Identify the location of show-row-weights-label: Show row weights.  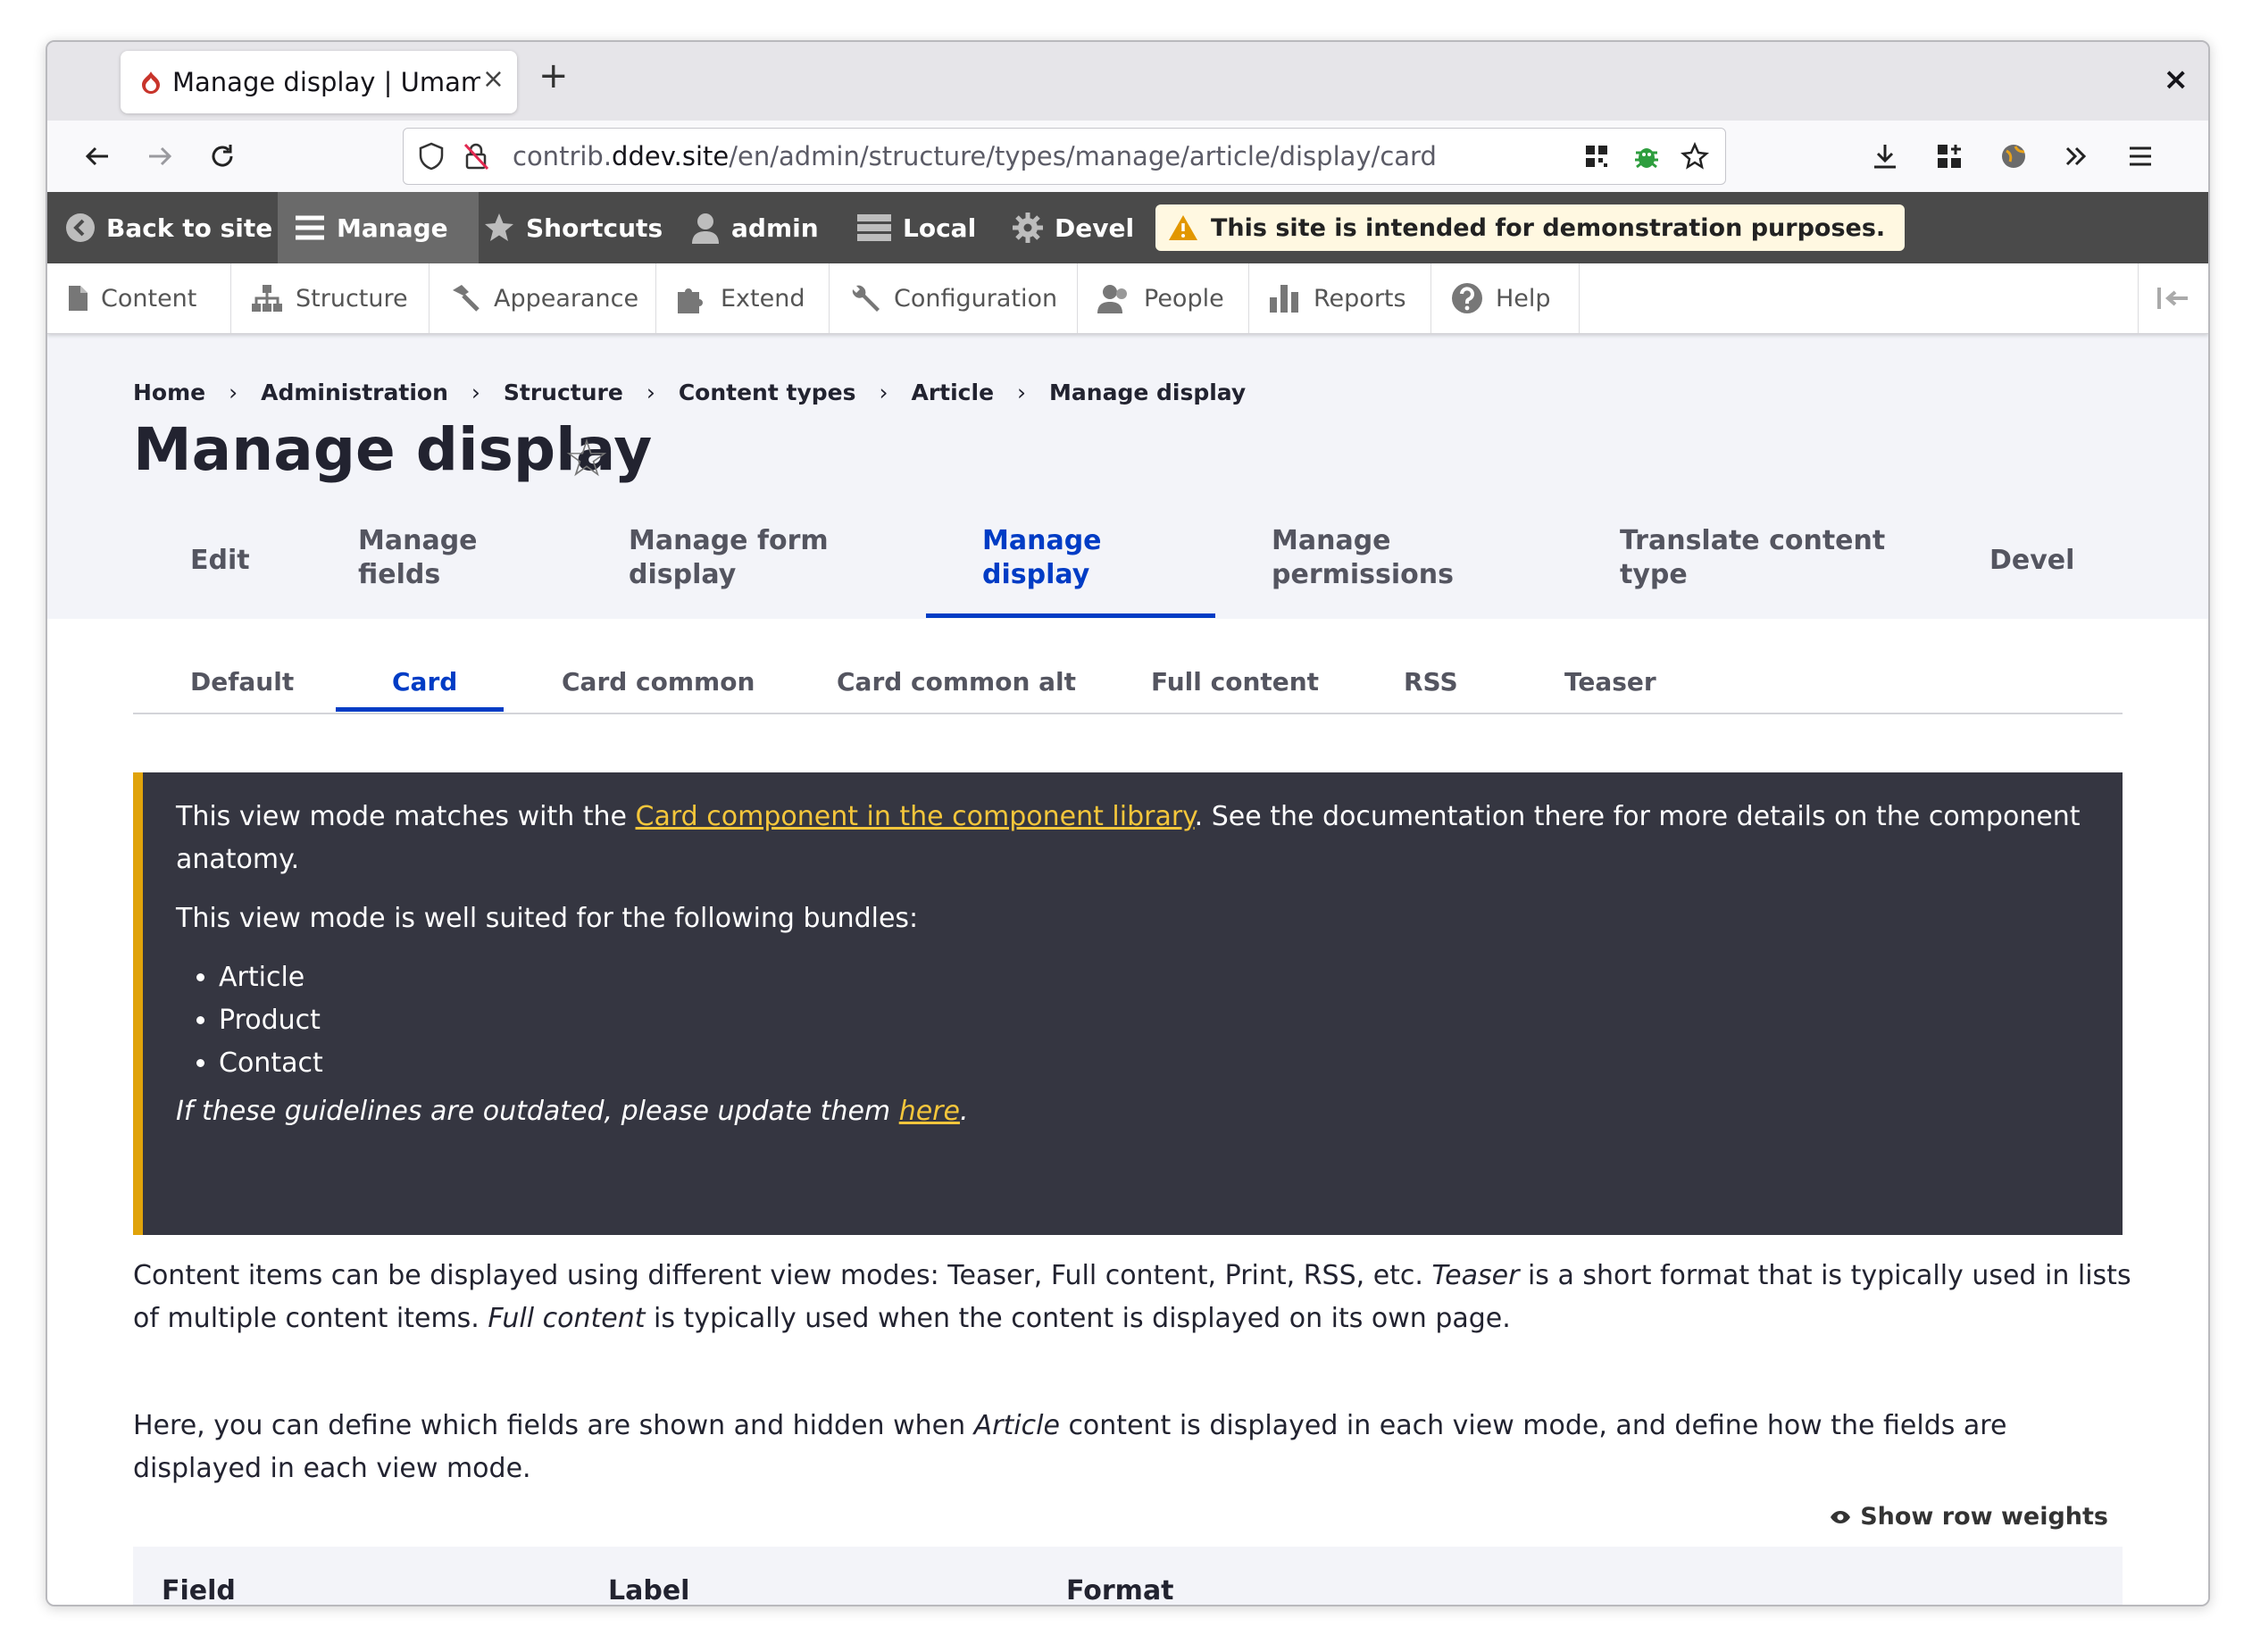
(1984, 1517).